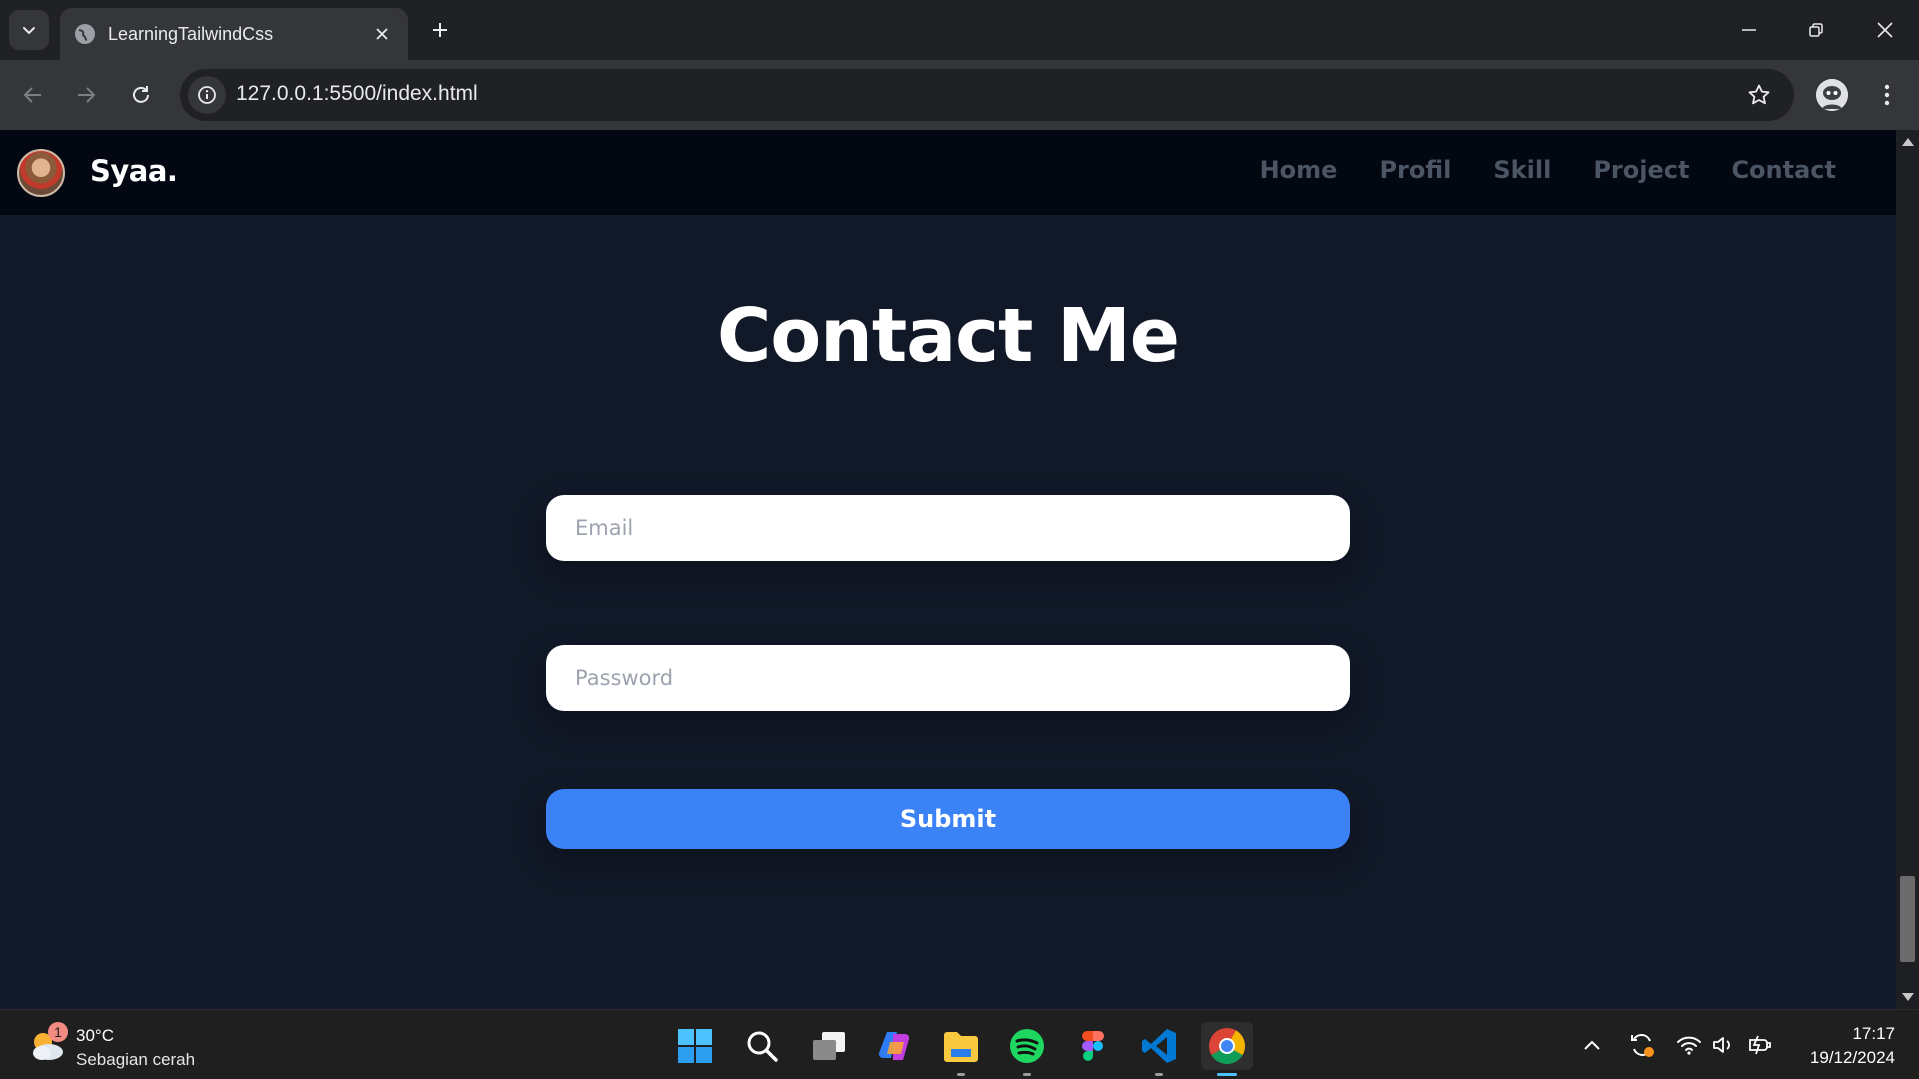  What do you see at coordinates (1027, 1046) in the screenshot?
I see `spotify-icon` at bounding box center [1027, 1046].